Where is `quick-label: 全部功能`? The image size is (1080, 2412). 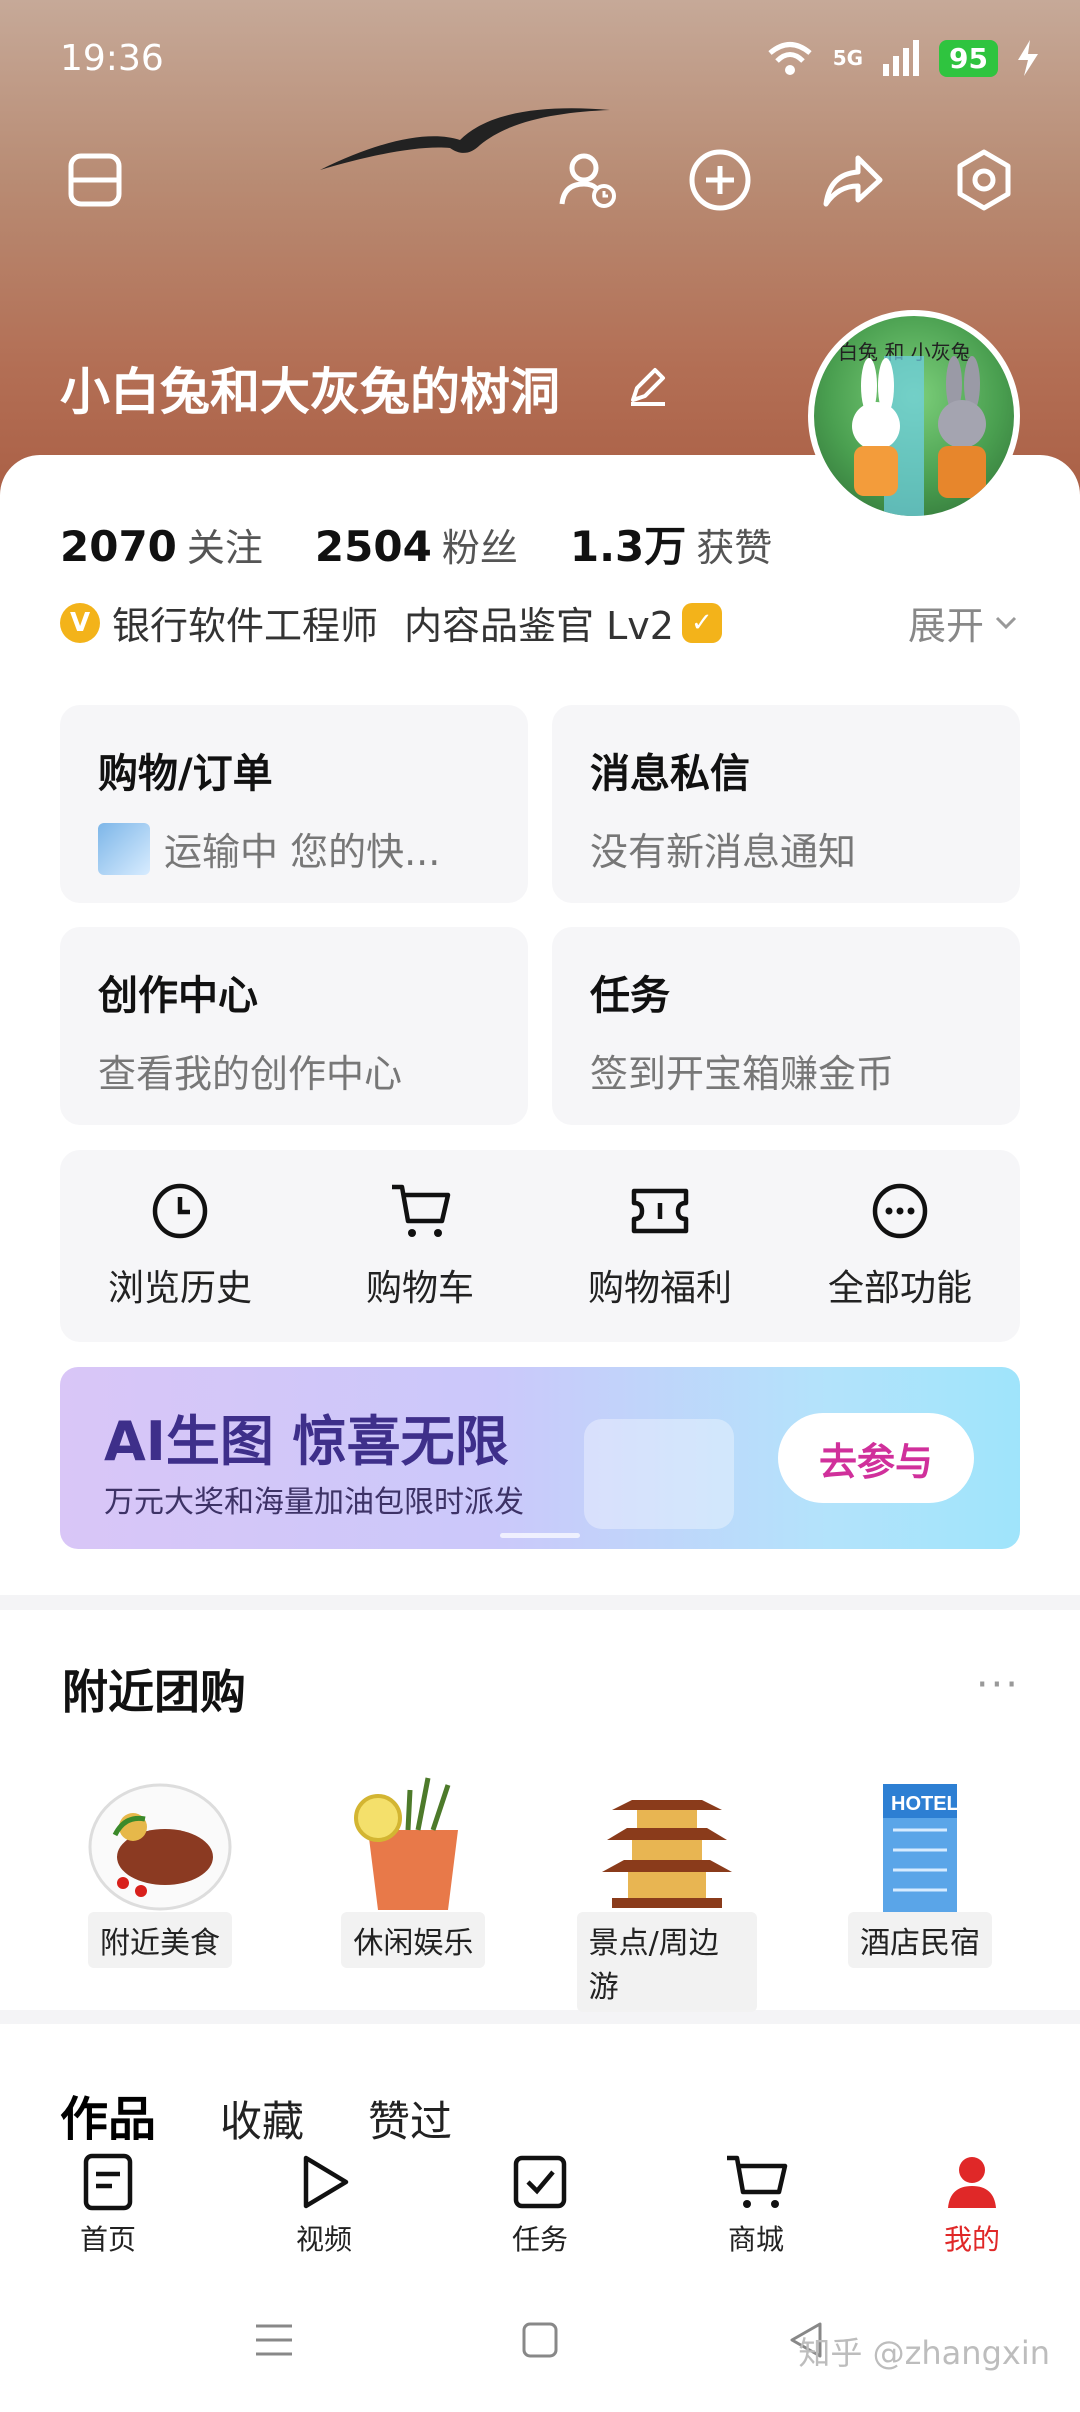
quick-label: 全部功能 is located at coordinates (899, 1288).